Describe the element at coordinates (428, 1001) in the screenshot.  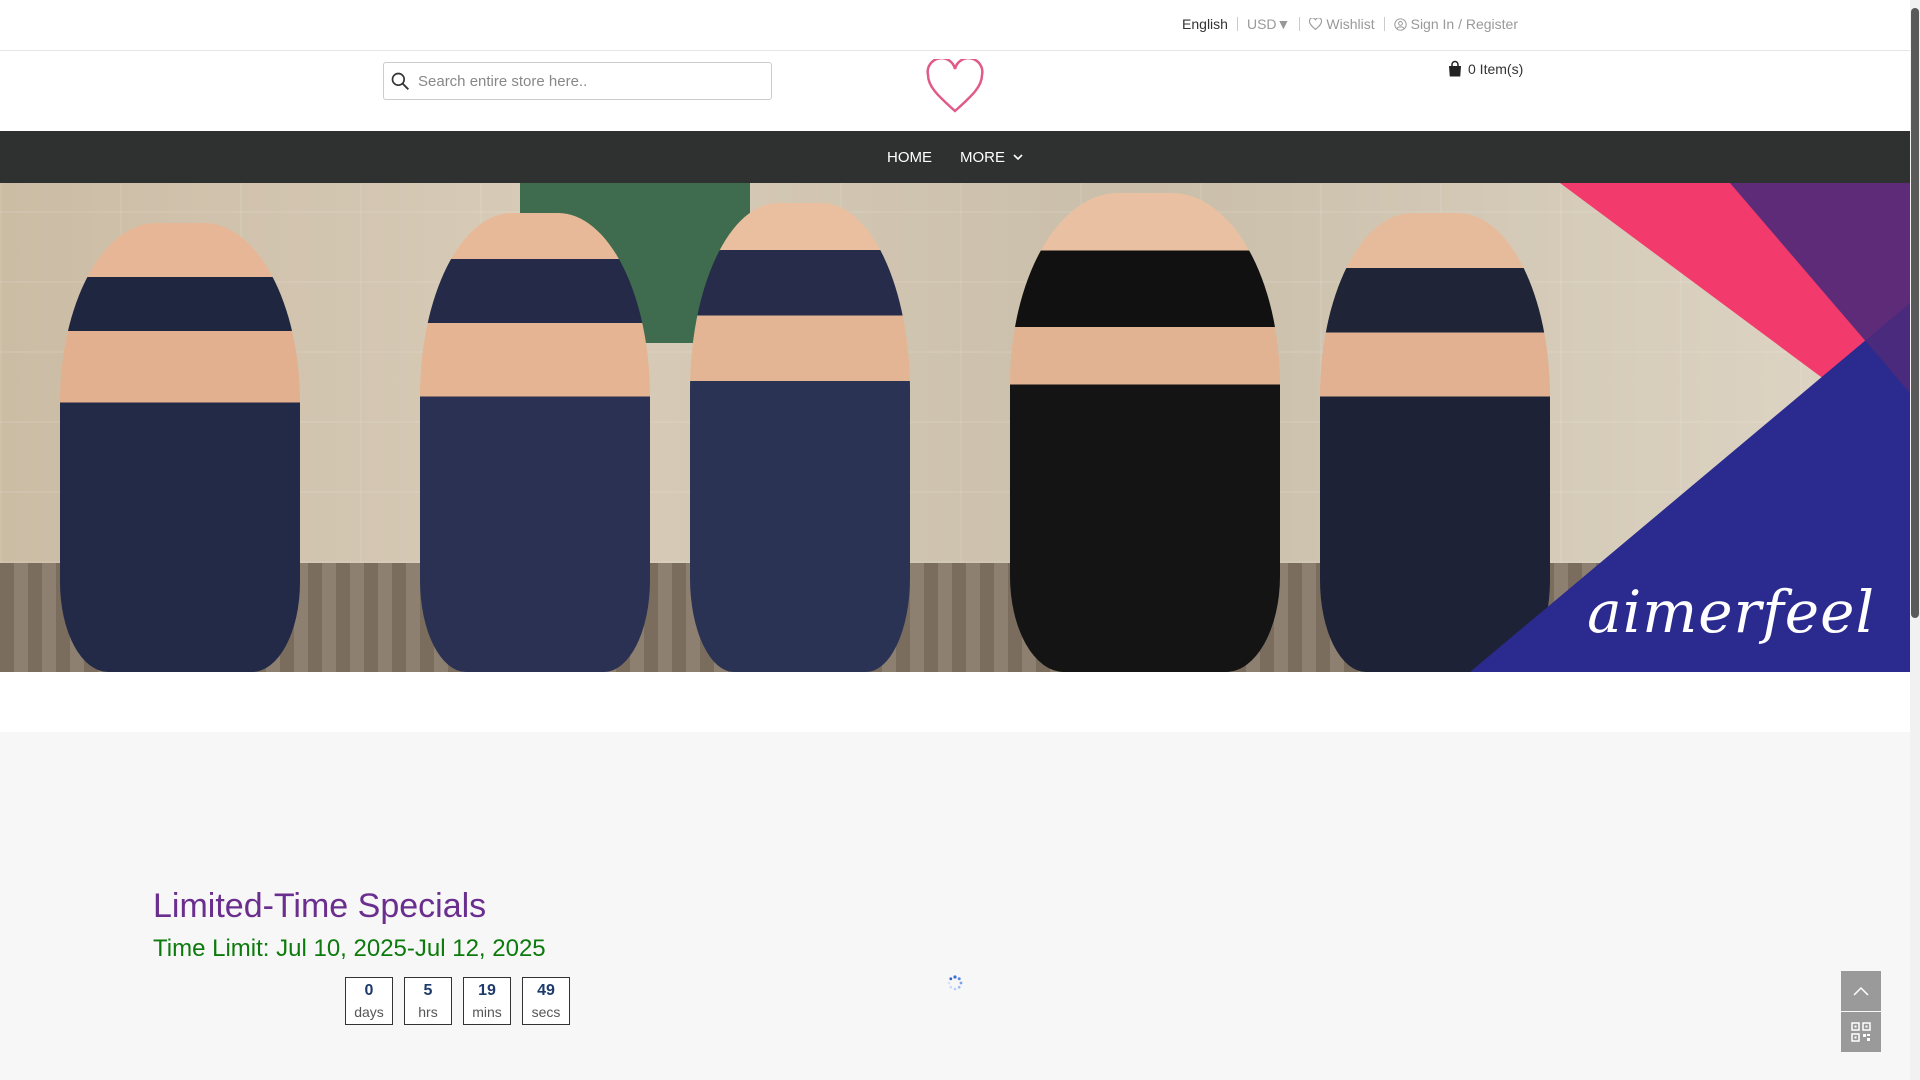
I see `countdown-hours: 5 hrs` at that location.